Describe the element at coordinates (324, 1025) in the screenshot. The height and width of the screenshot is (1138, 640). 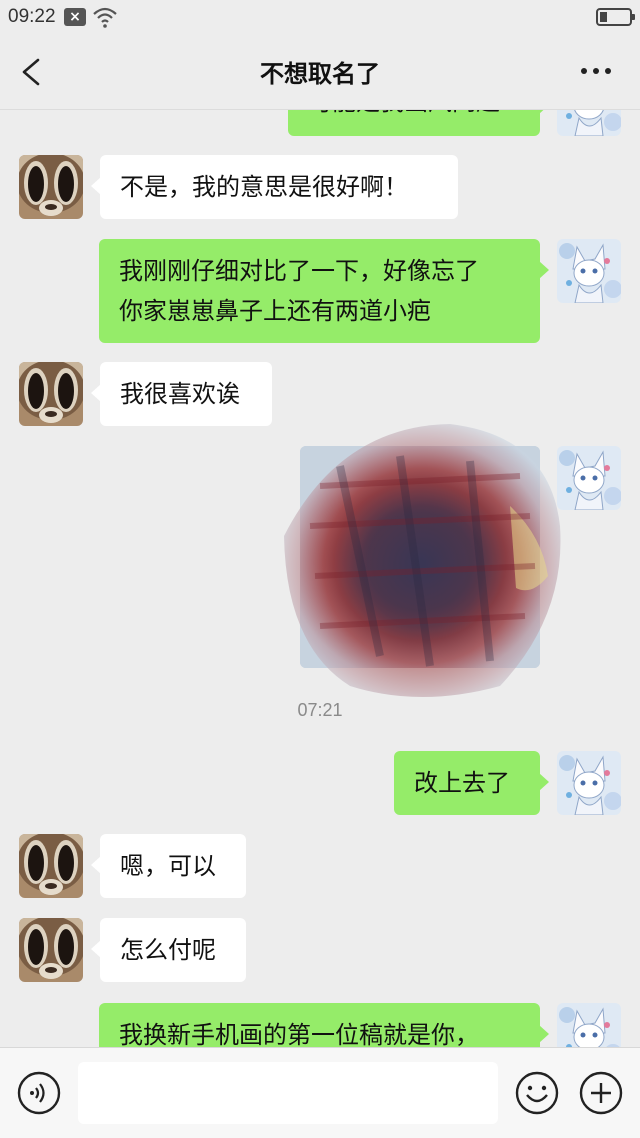
I see `message-bubble-sent: 我换新手机画的第一位稿就是你，` at that location.